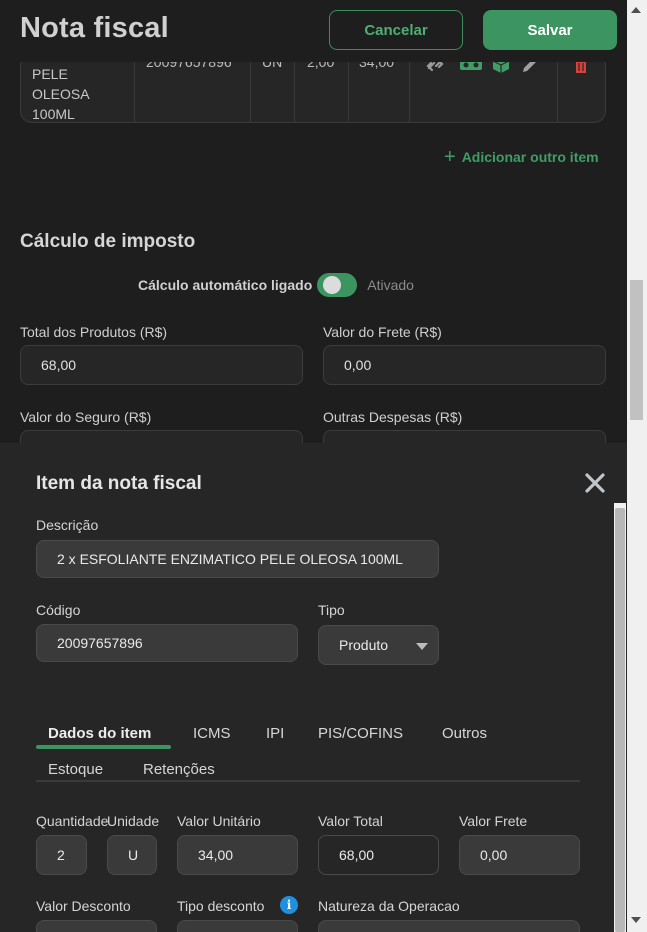  What do you see at coordinates (550, 30) in the screenshot?
I see `save-button: Salvar` at bounding box center [550, 30].